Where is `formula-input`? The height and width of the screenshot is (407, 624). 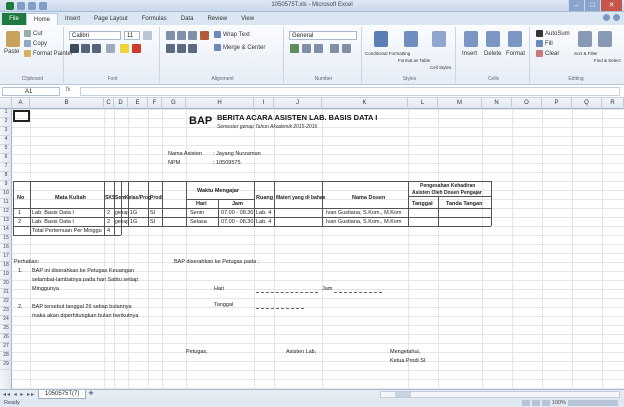
formula-input is located at coordinates (350, 91).